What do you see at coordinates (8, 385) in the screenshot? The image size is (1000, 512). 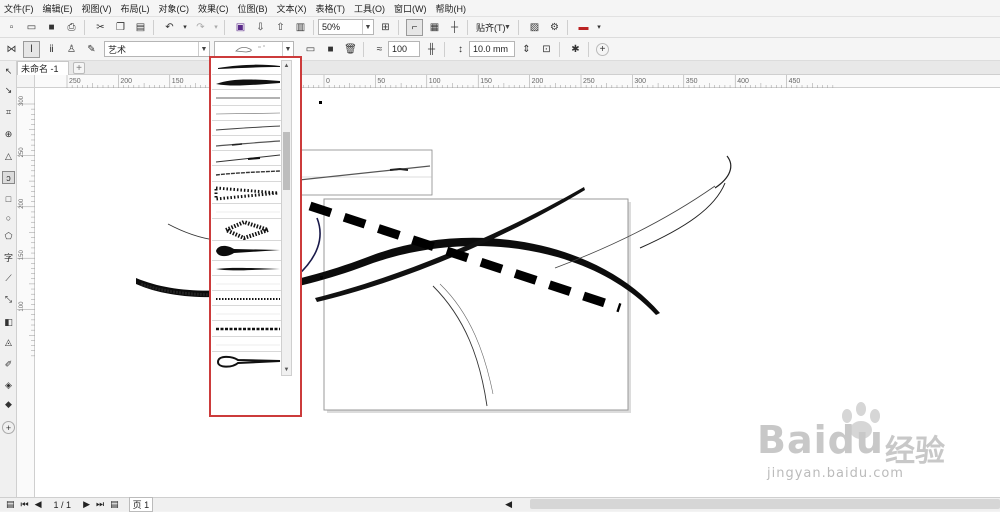 I see `interactive-fill-tool-icon: ◈` at bounding box center [8, 385].